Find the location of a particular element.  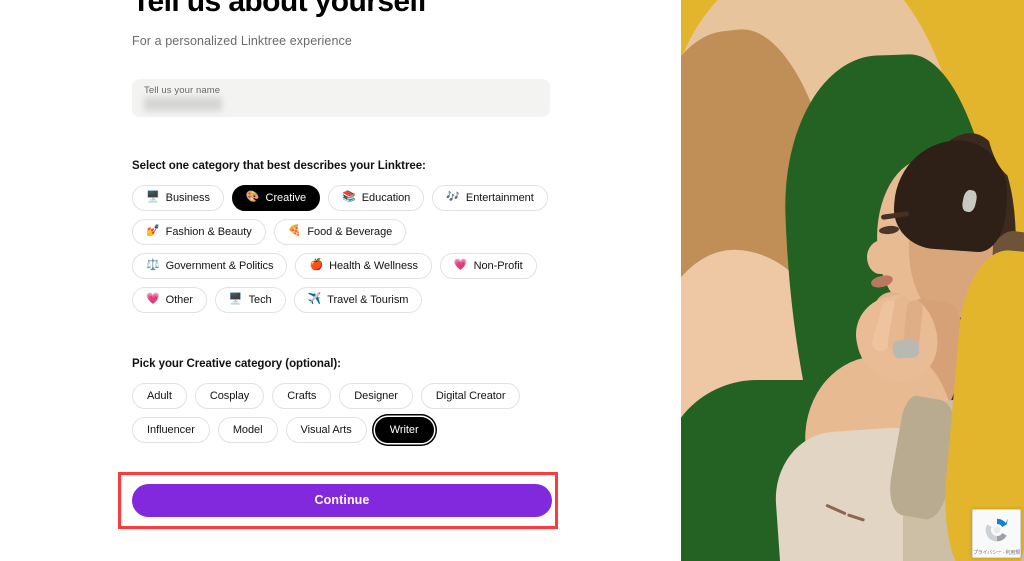

chip-label: Adult is located at coordinates (159, 395).